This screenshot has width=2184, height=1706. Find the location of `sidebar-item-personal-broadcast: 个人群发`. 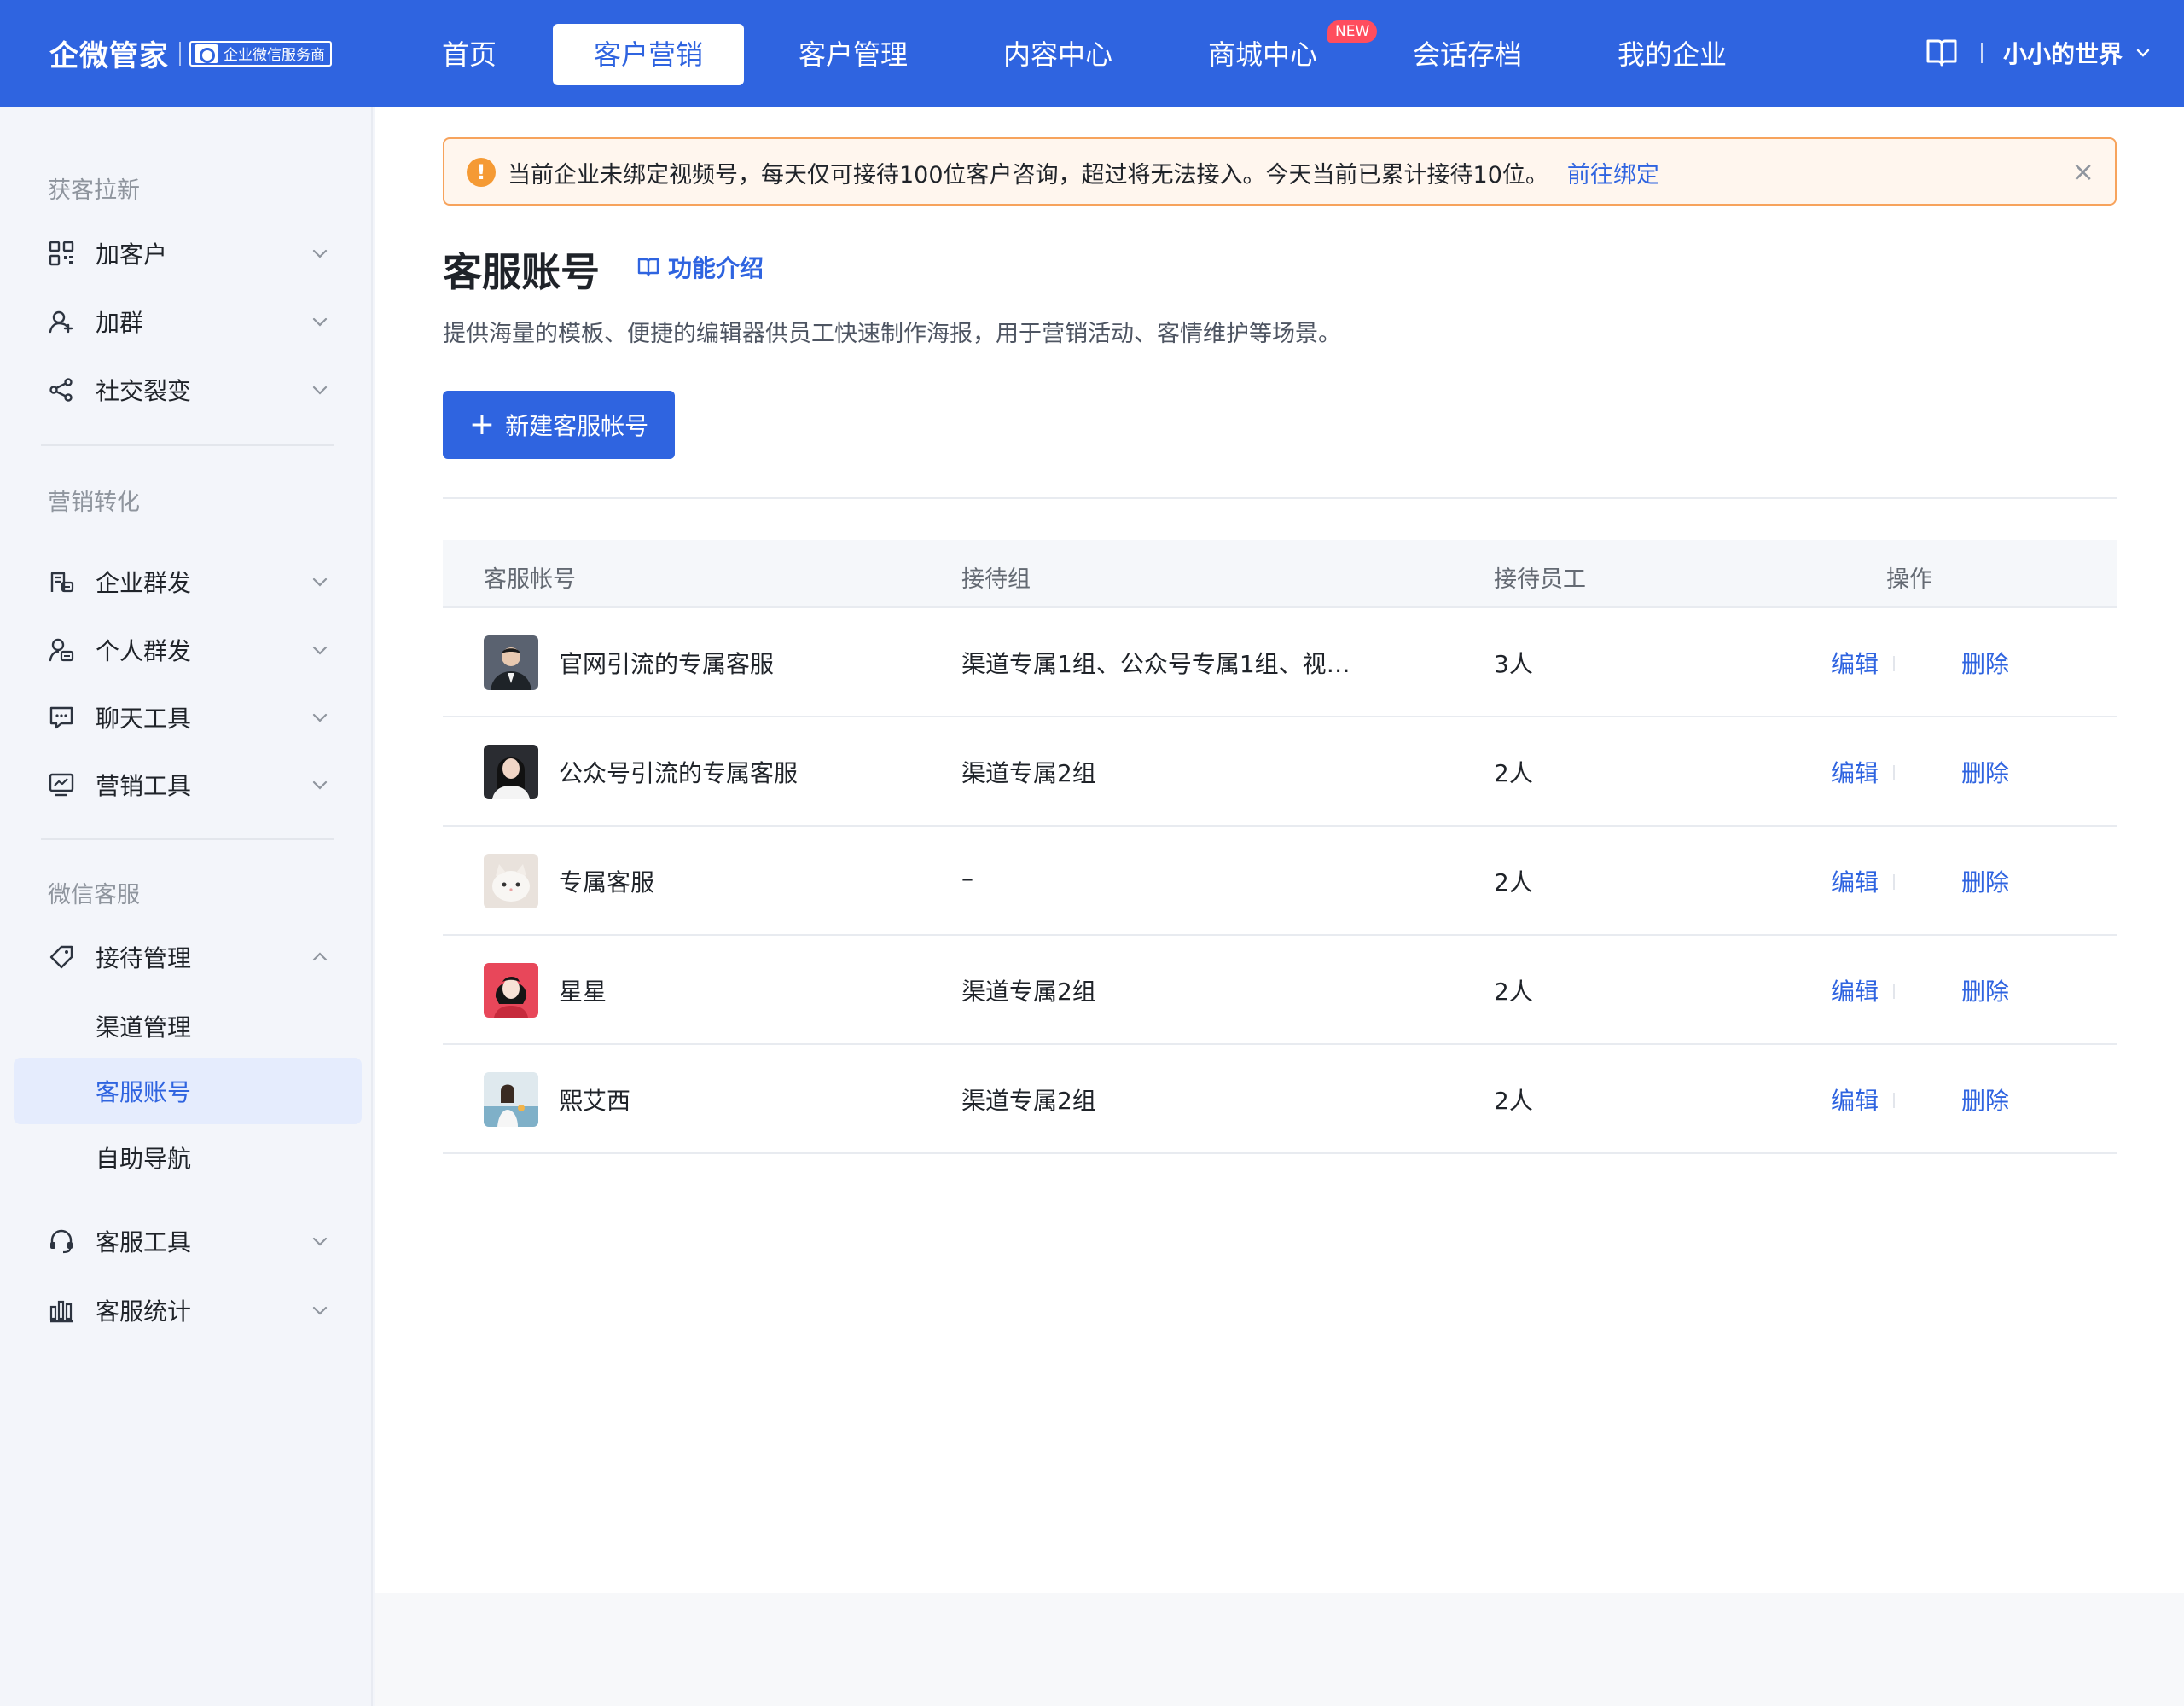

sidebar-item-personal-broadcast: 个人群发 is located at coordinates (187, 650).